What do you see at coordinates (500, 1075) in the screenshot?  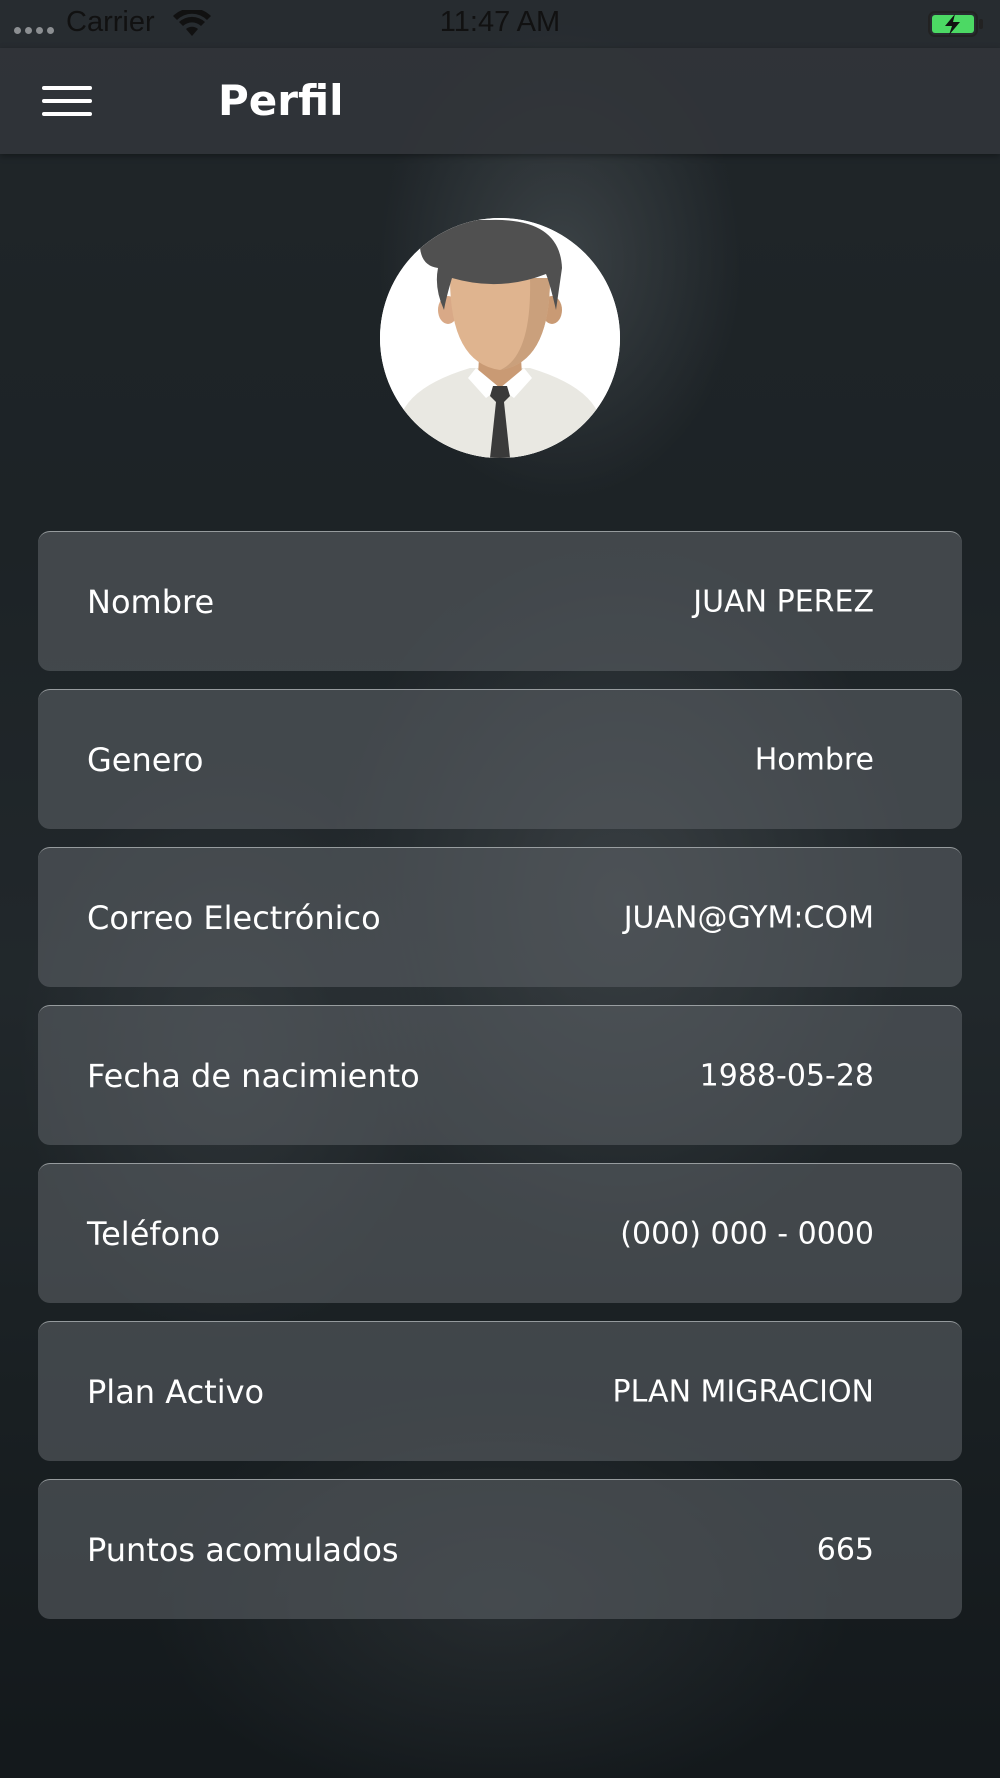 I see `field-row-fecha-nacimiento: Fecha de nacimiento 1988-05-28` at bounding box center [500, 1075].